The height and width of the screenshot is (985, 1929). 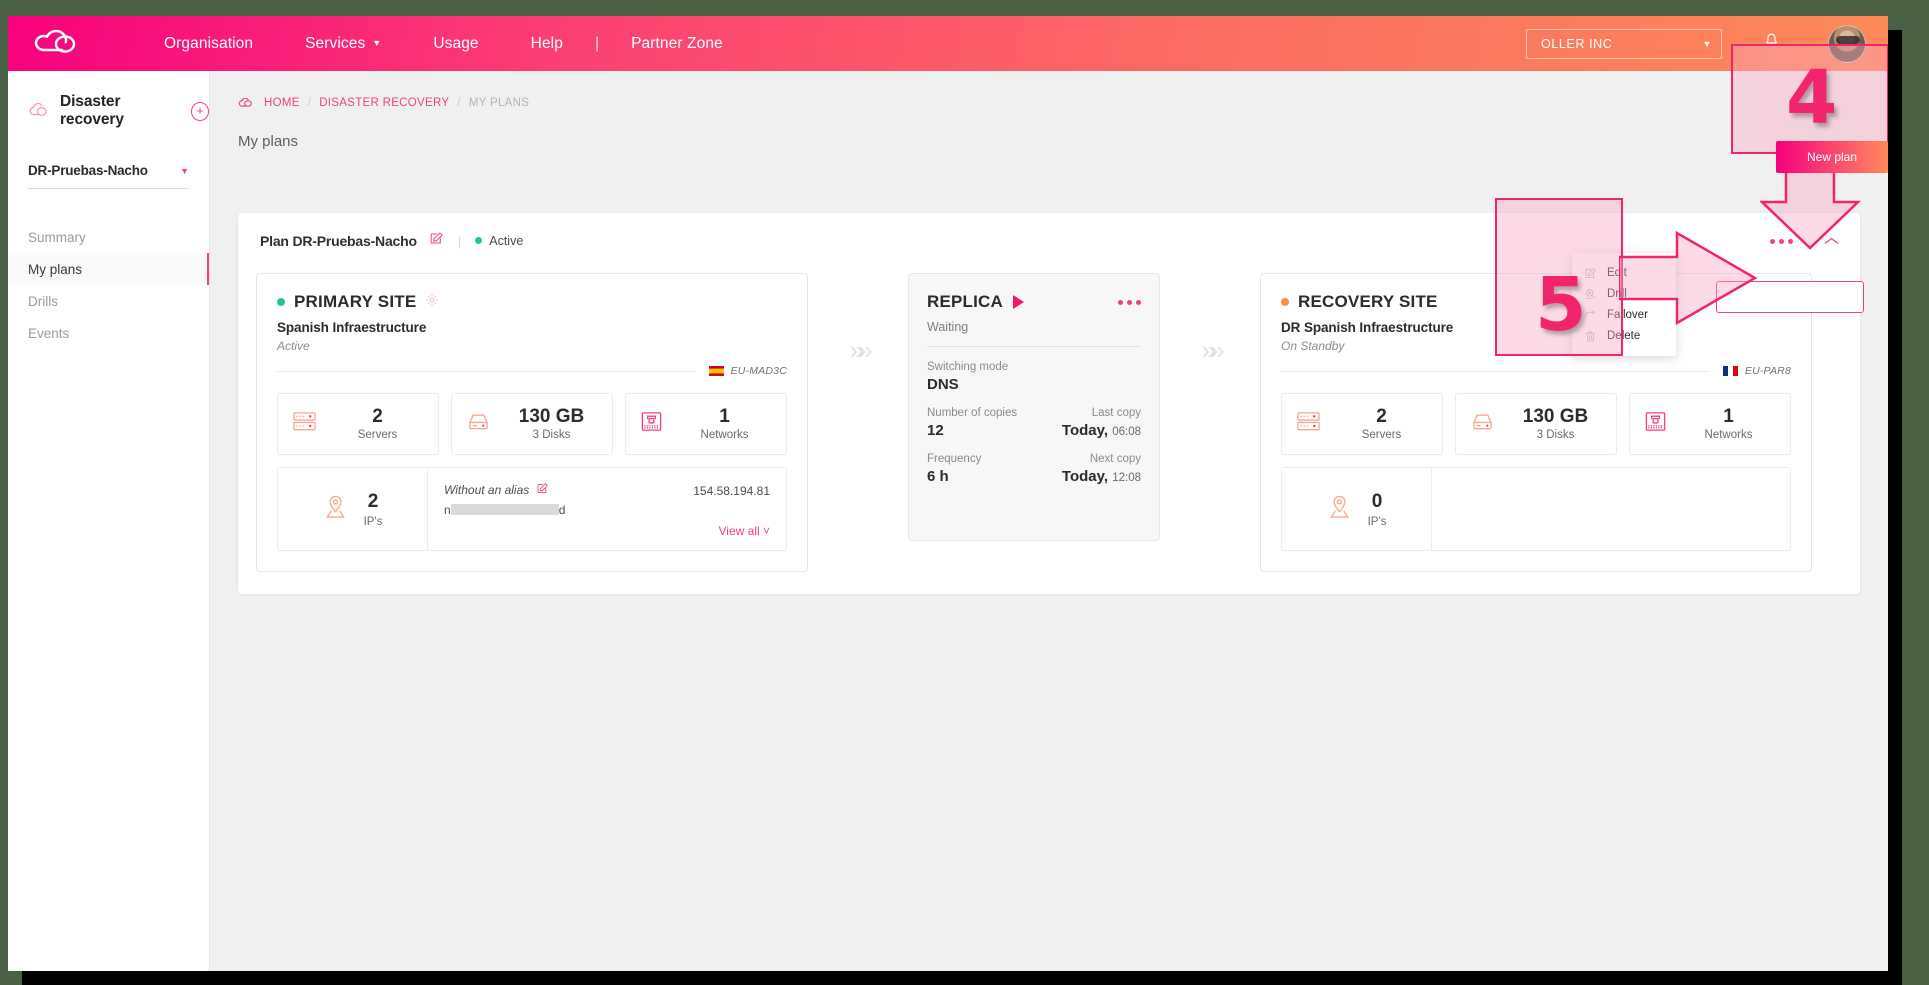 What do you see at coordinates (108, 301) in the screenshot?
I see `sidebar-item-drills: Drills` at bounding box center [108, 301].